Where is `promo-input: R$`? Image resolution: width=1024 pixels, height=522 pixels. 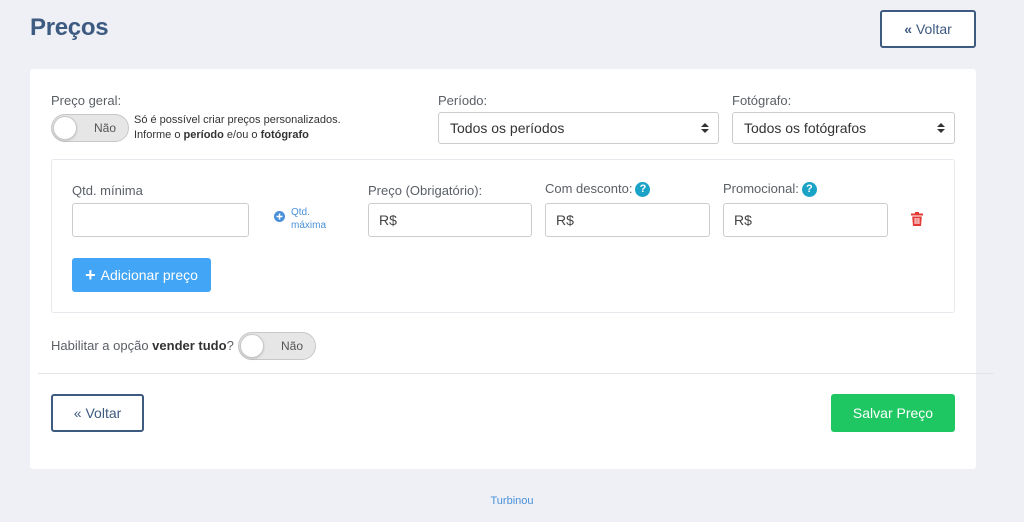 promo-input: R$ is located at coordinates (805, 220).